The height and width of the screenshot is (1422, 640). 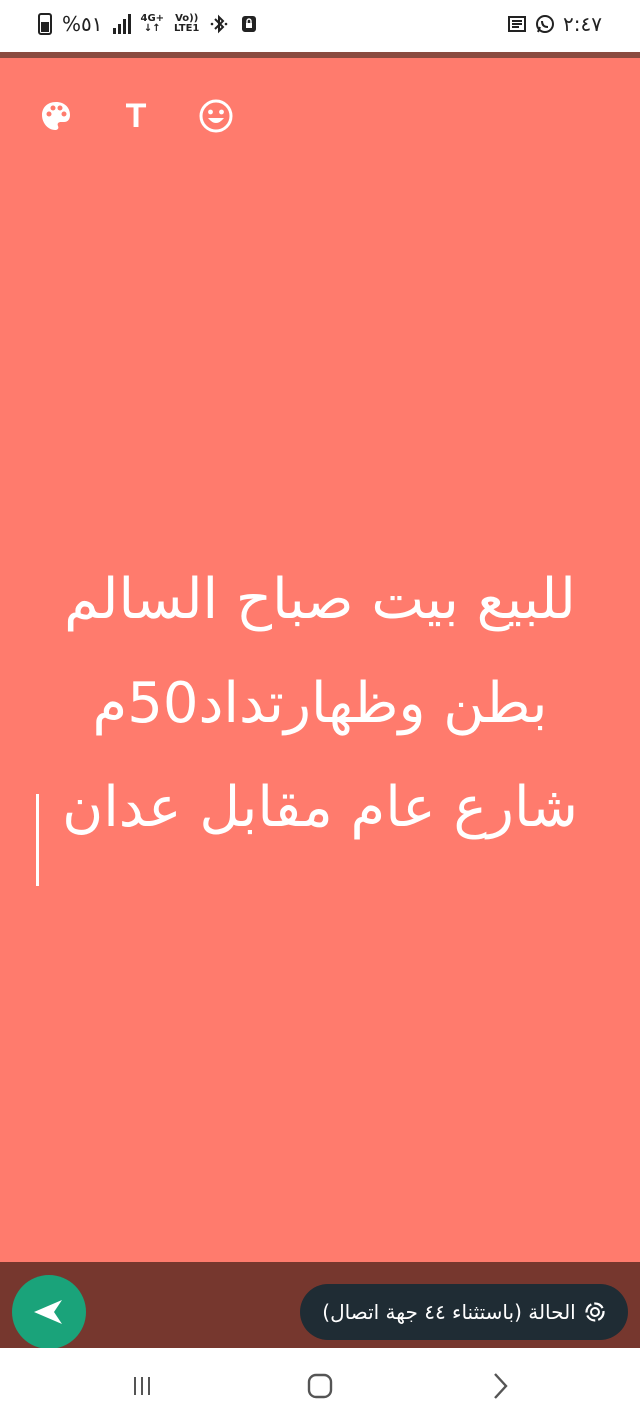 I want to click on send-arrow-icon, so click(x=48, y=1312).